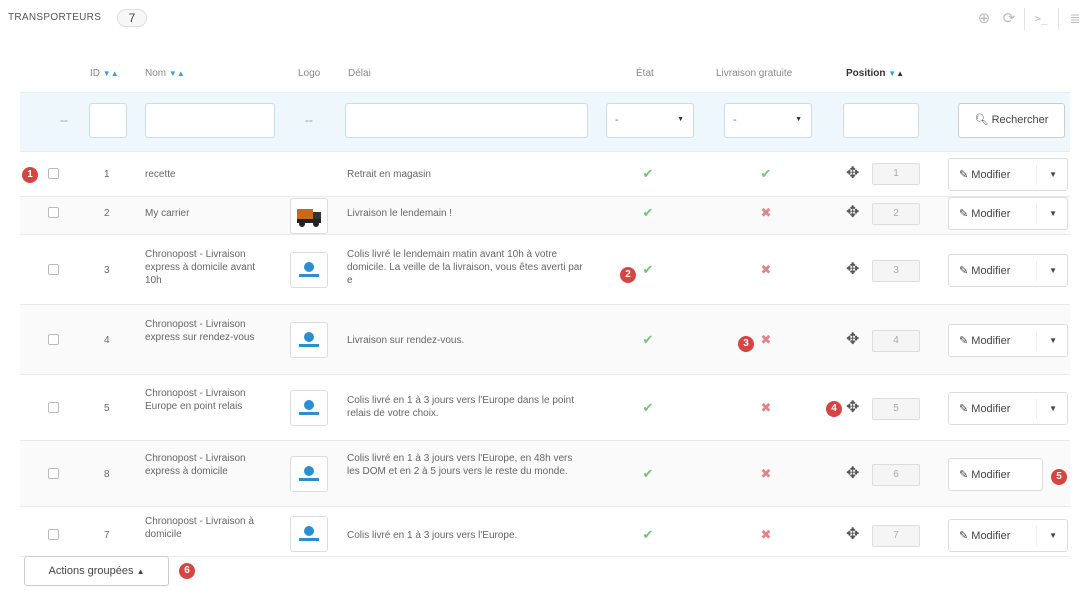  Describe the element at coordinates (1041, 19) in the screenshot. I see `terminal-icon: >_` at that location.